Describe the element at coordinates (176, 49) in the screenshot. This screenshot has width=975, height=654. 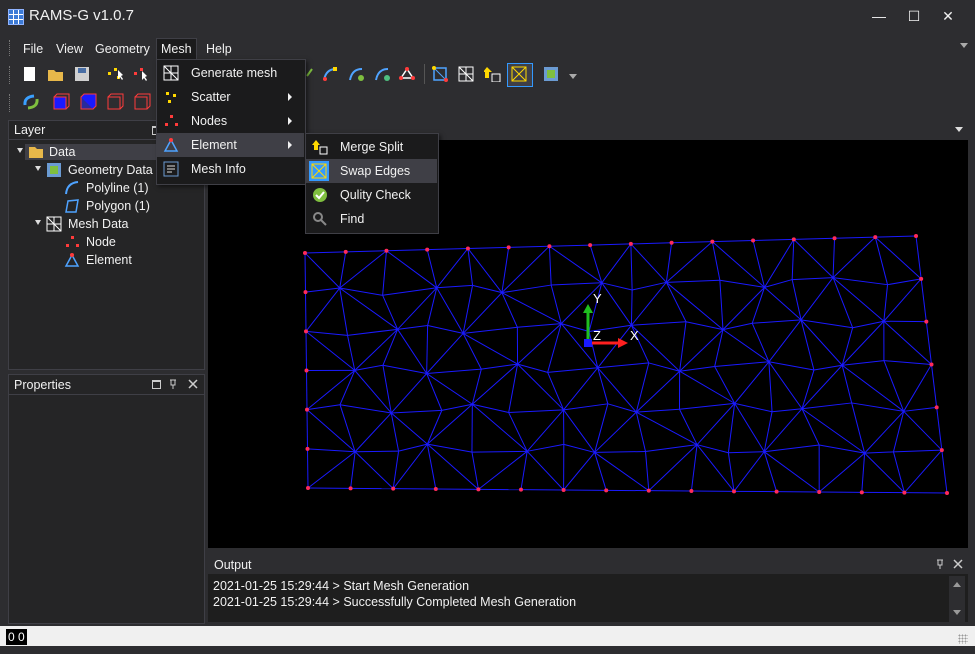
I see `menu-mesh: Mesh` at that location.